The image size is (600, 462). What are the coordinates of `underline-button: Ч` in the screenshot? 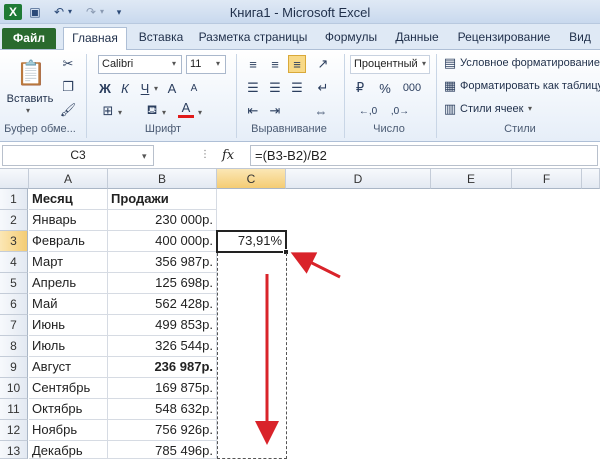 It's located at (145, 88).